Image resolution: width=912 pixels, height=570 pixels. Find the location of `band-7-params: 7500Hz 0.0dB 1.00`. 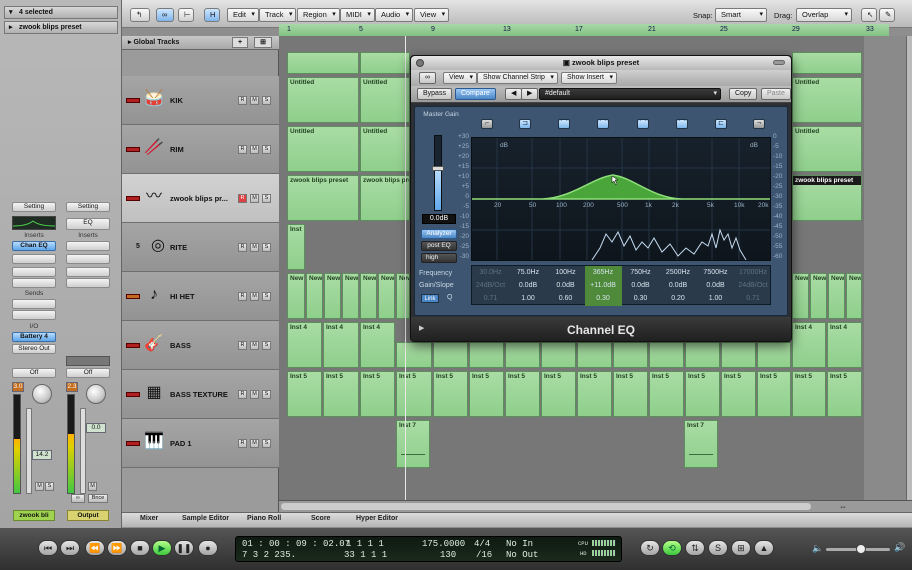

band-7-params: 7500Hz 0.0dB 1.00 is located at coordinates (715, 286).